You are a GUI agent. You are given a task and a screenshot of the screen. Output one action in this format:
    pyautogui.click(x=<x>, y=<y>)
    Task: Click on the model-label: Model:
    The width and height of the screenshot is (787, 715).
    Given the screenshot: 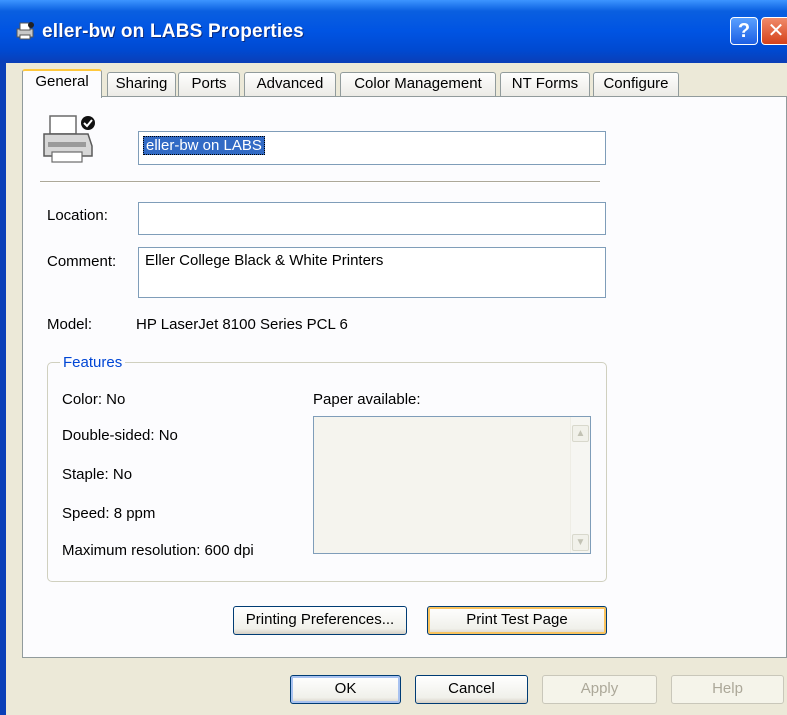 What is the action you would take?
    pyautogui.click(x=70, y=324)
    